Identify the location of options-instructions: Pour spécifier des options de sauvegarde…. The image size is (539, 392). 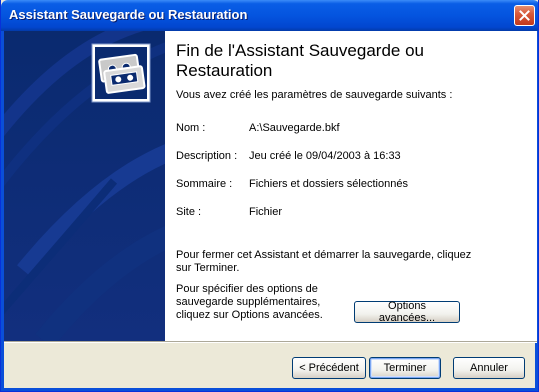
(249, 302).